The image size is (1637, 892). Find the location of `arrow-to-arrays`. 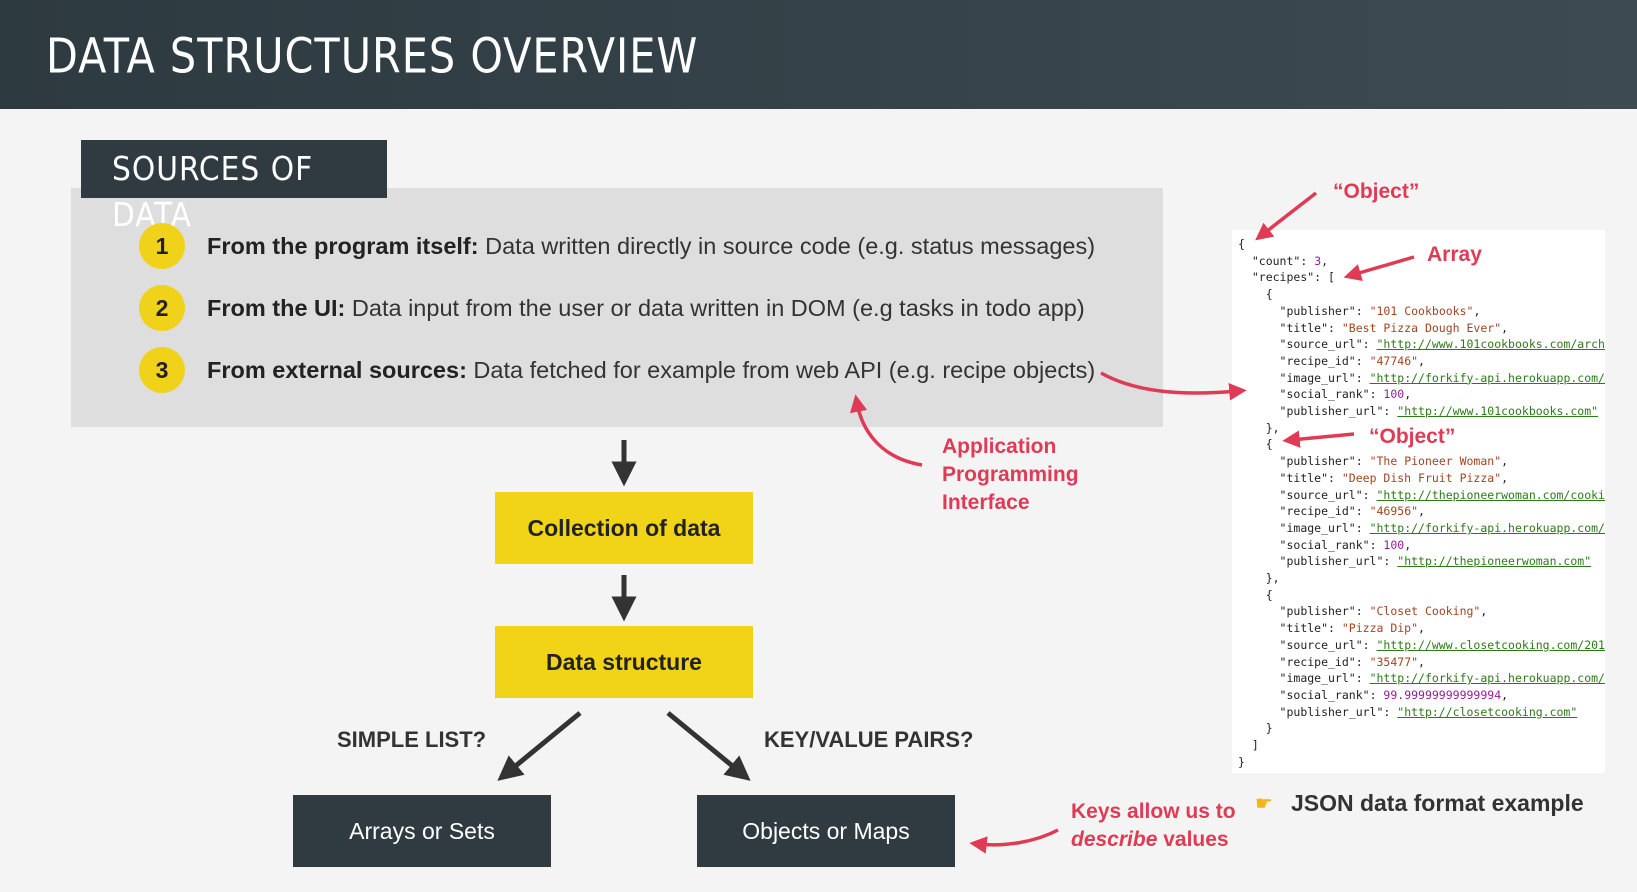

arrow-to-arrays is located at coordinates (539, 746).